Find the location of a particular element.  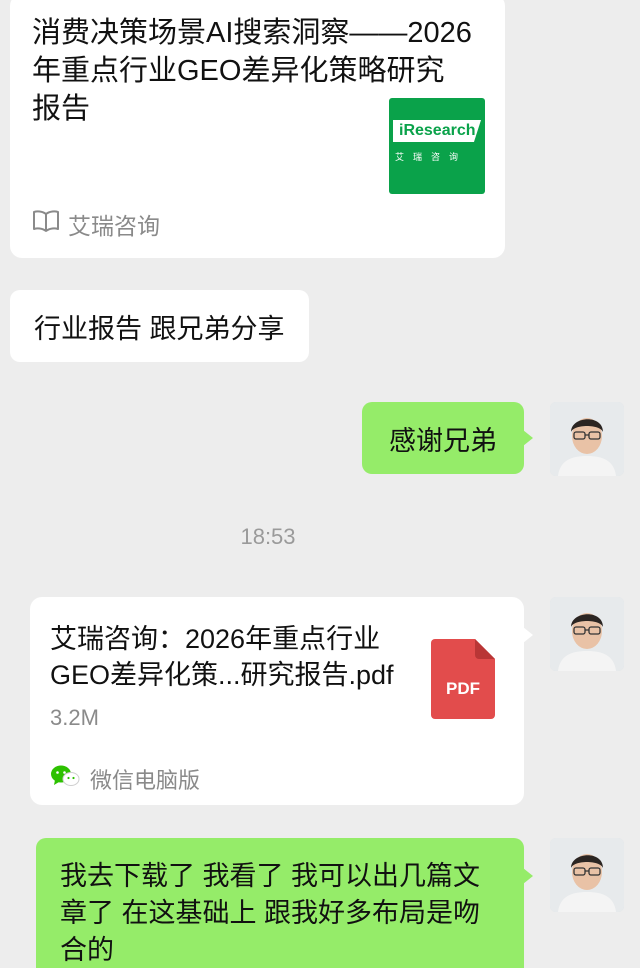

message-text: 感谢兄弟 is located at coordinates (443, 440).